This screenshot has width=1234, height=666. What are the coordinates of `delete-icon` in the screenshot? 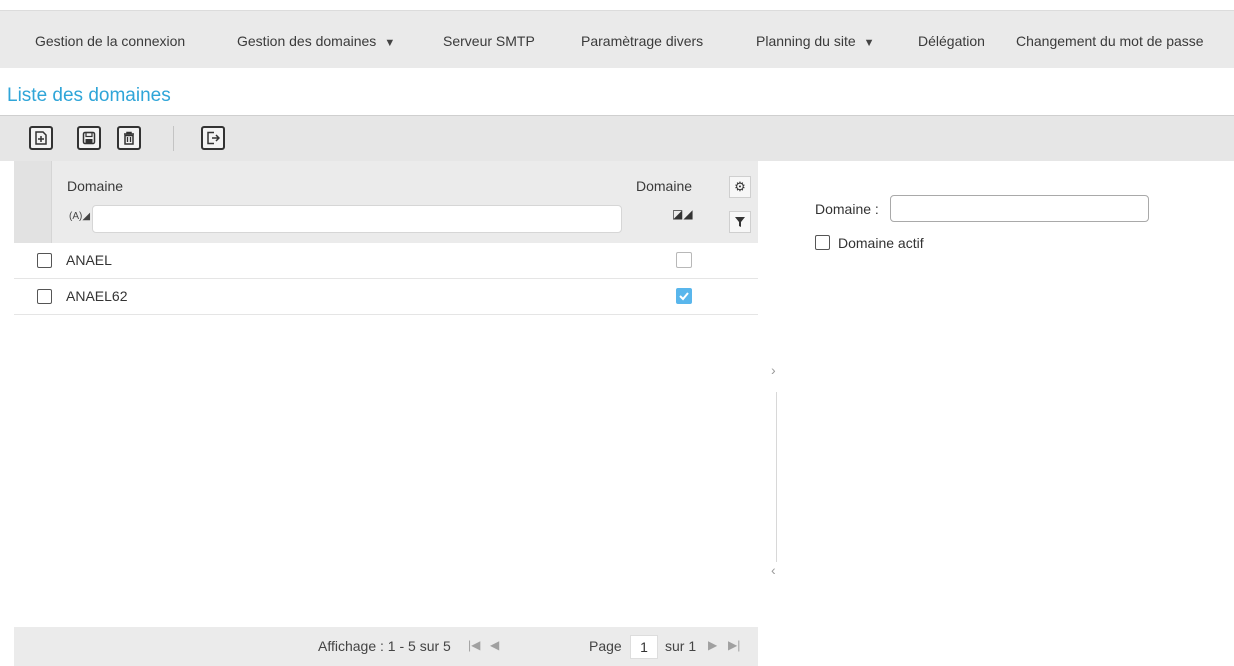 It's located at (129, 138).